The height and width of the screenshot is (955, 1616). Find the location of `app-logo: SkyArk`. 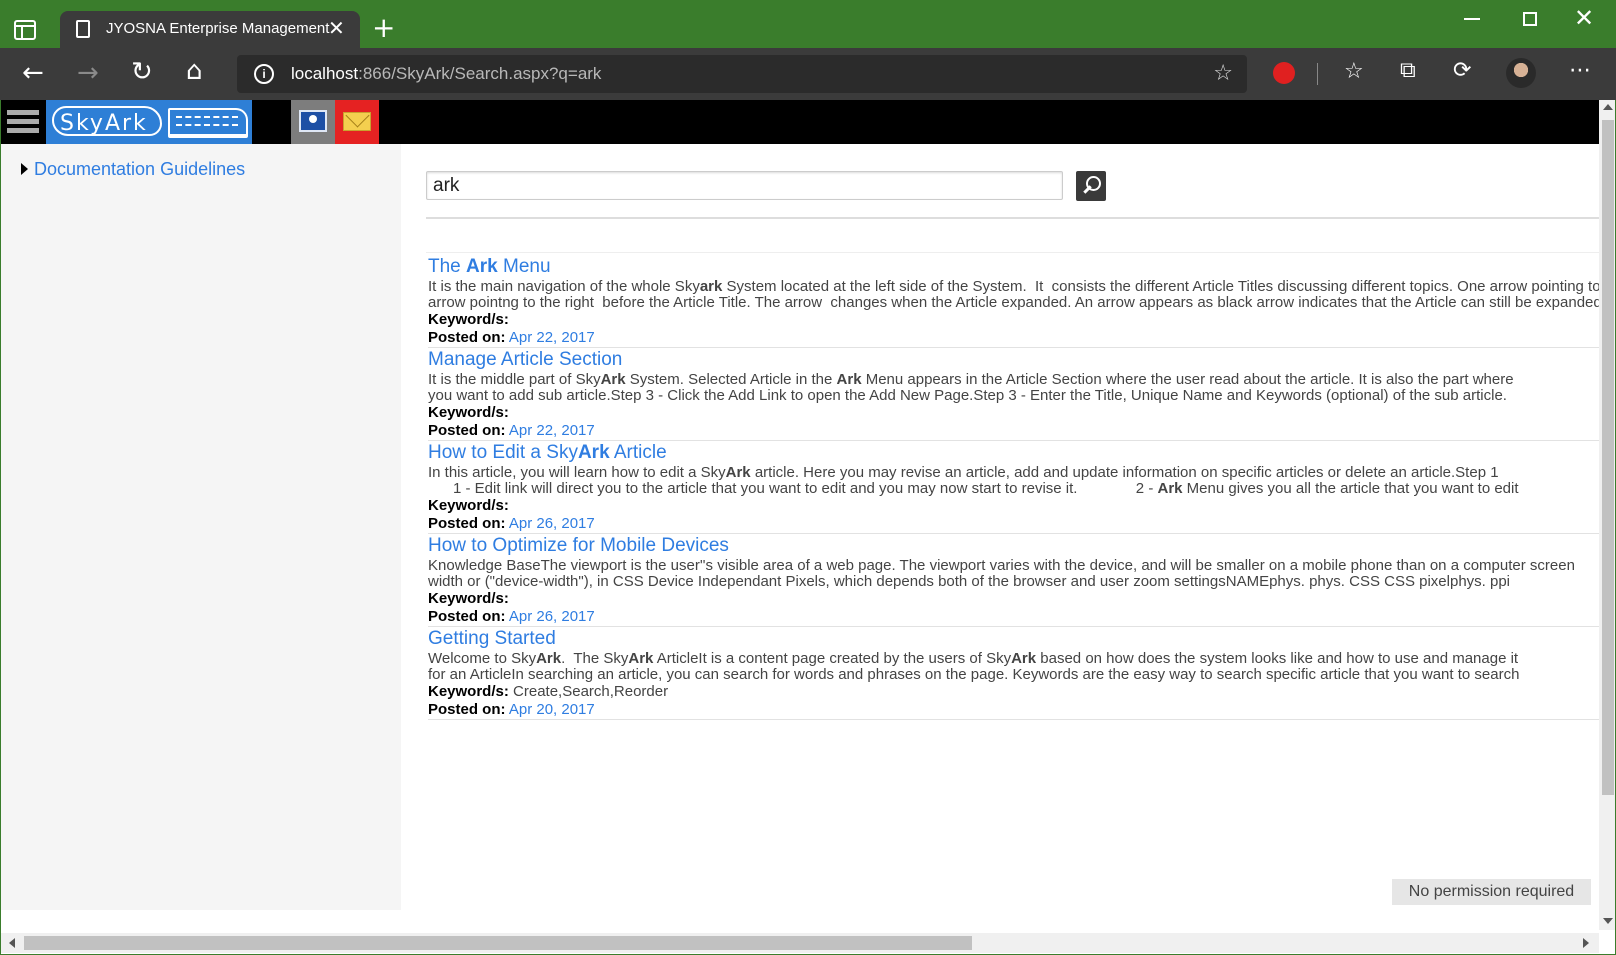

app-logo: SkyArk is located at coordinates (149, 122).